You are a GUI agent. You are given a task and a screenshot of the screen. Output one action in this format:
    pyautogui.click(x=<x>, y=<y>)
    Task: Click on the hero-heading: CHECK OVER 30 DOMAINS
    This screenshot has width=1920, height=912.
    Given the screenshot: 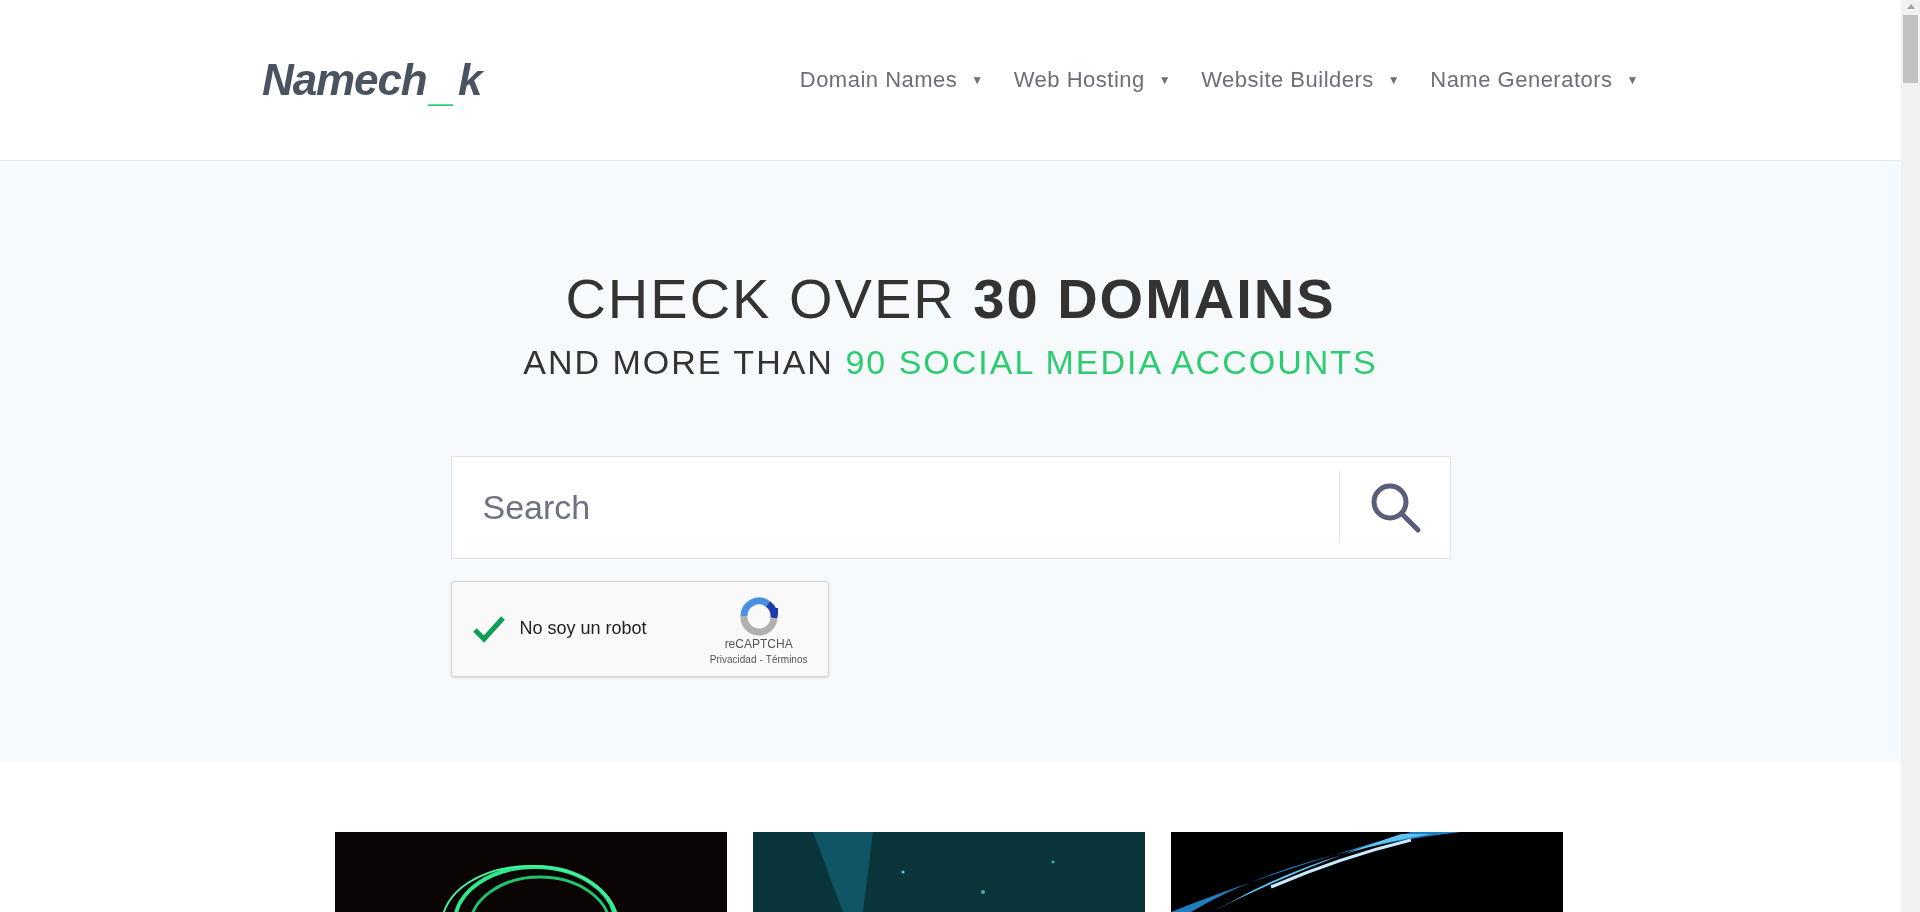 What is the action you would take?
    pyautogui.click(x=950, y=298)
    